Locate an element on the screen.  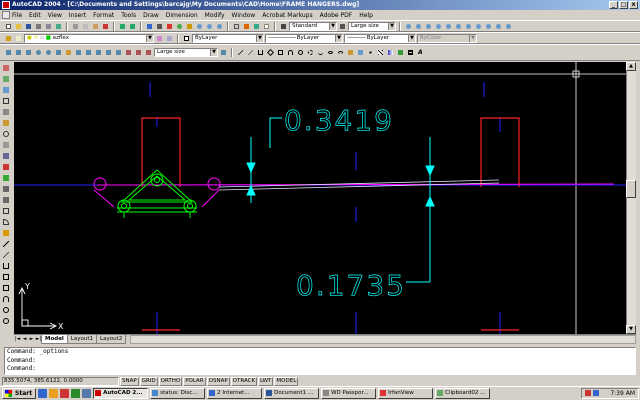
draw-polyline-icon is located at coordinates (6, 266).